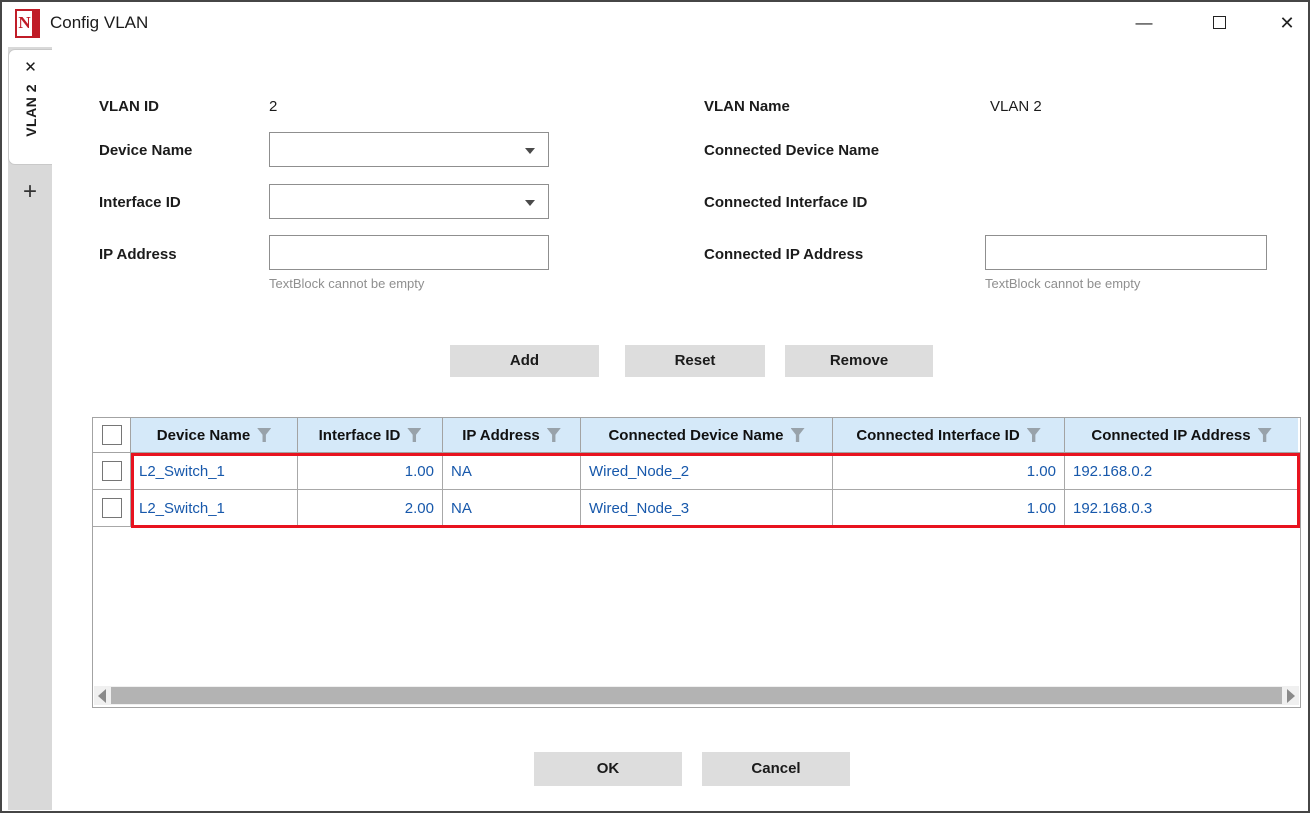  I want to click on select-all-checkbox, so click(111, 435).